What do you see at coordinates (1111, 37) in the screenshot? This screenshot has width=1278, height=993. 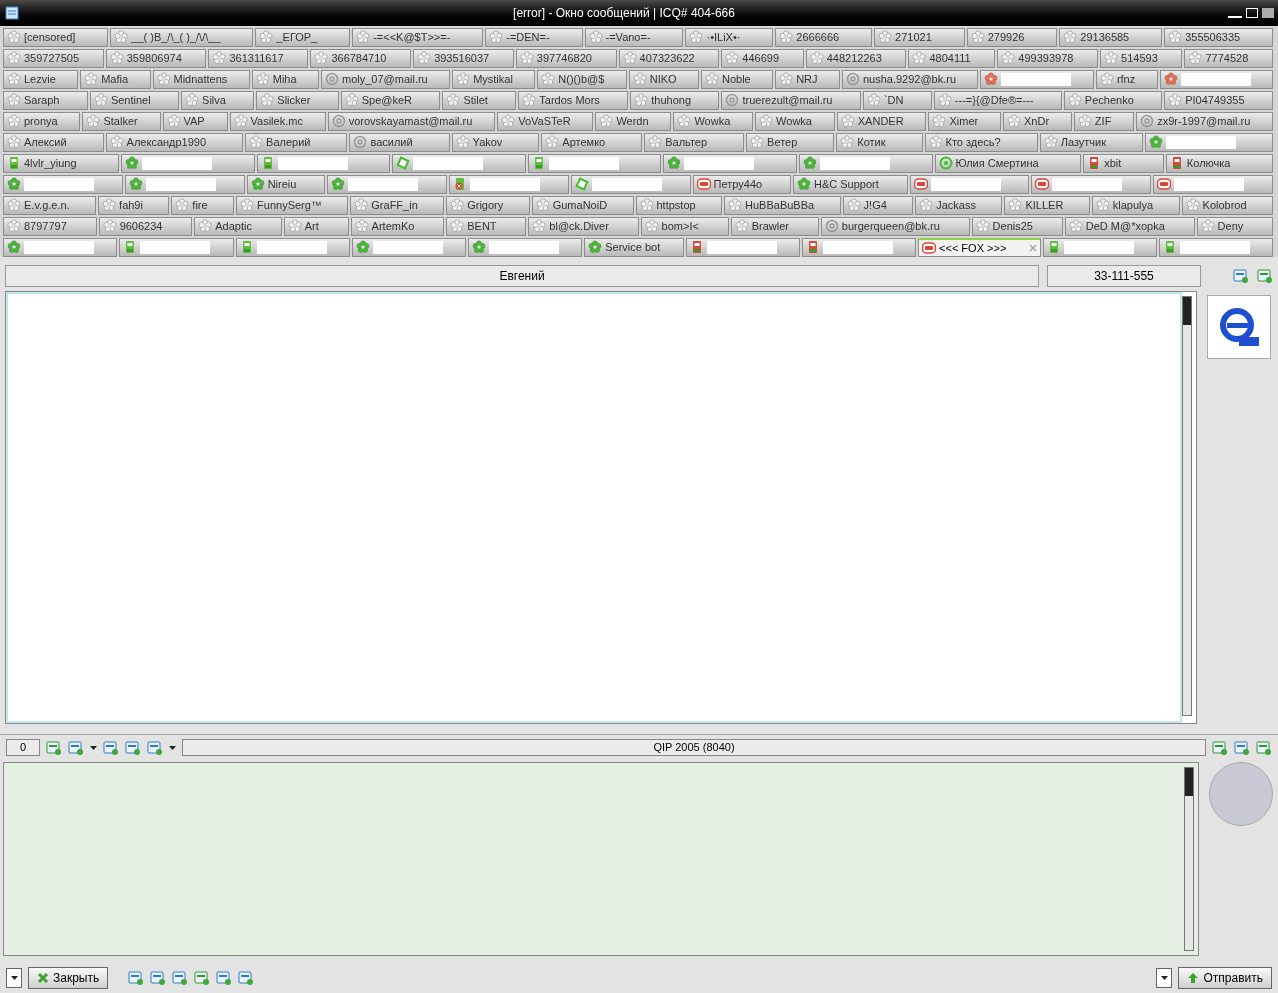 I see `contact-tab: 29136585` at bounding box center [1111, 37].